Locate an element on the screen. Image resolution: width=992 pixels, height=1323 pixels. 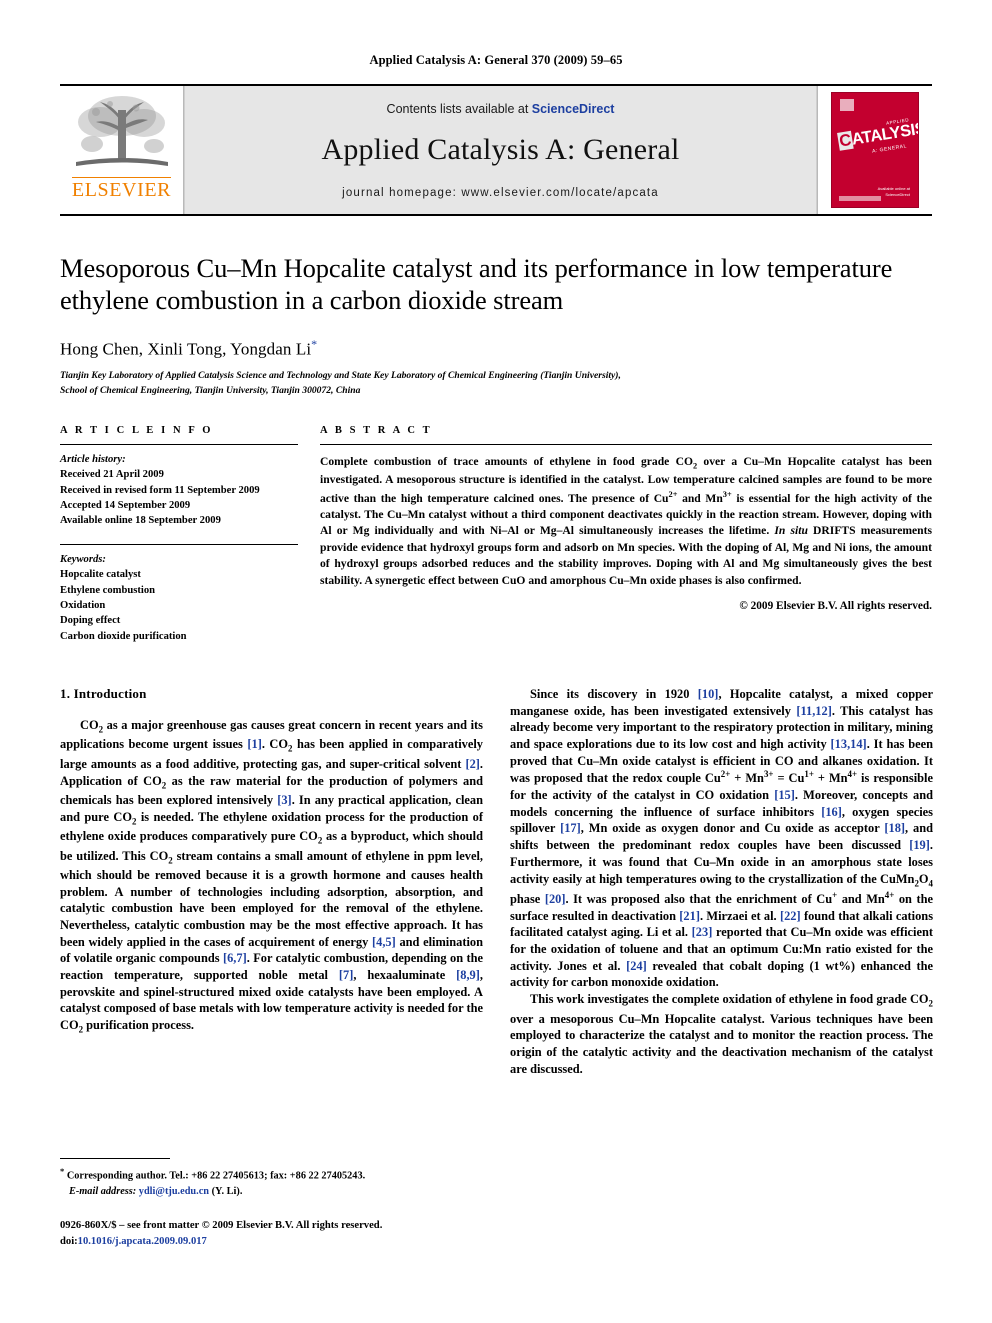
history-received: Received 21 April 2009 is located at coordinates (112, 475).